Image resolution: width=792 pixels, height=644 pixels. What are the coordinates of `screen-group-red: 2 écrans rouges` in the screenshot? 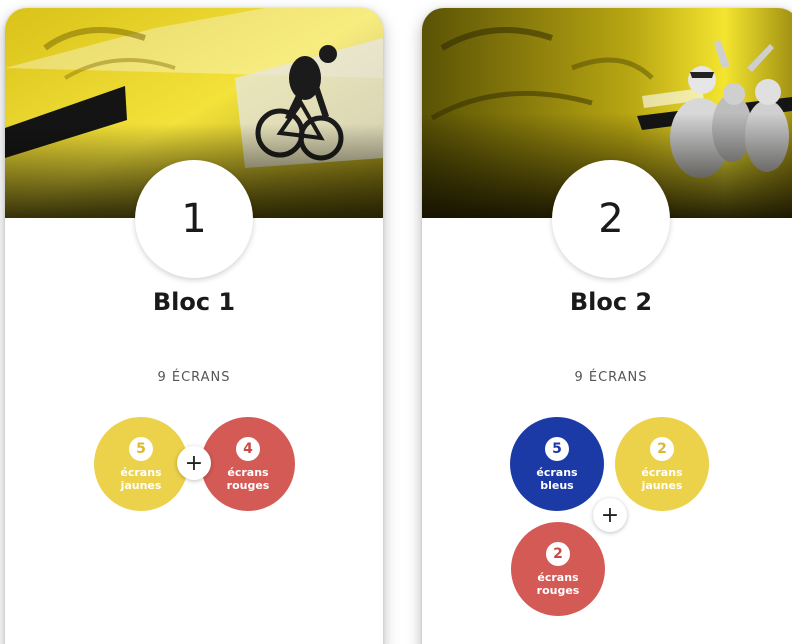 It's located at (558, 569).